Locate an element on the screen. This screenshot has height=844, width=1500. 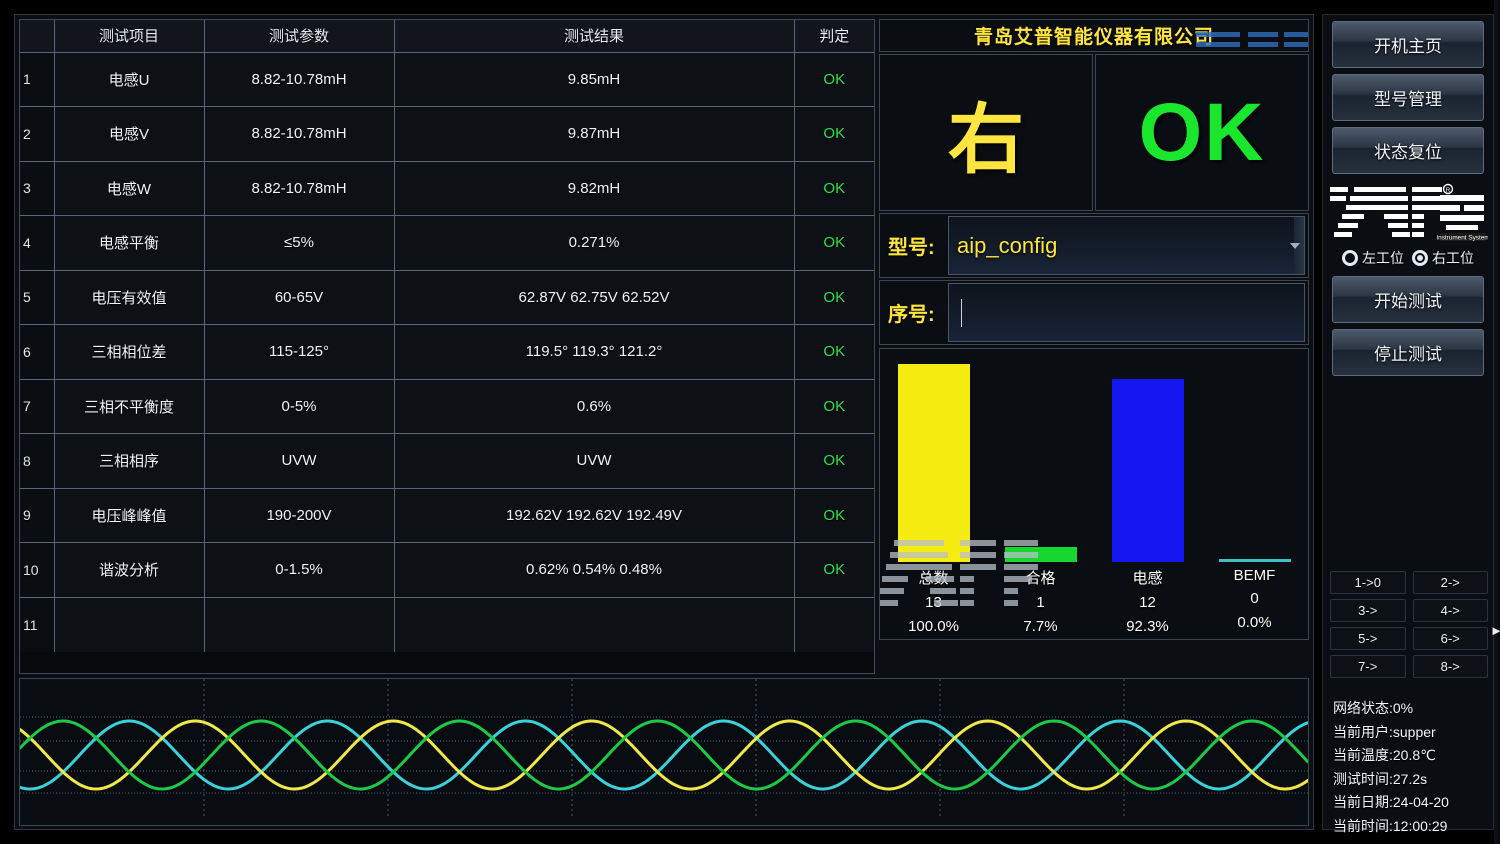
channel-button-3: 3-> is located at coordinates (1368, 610).